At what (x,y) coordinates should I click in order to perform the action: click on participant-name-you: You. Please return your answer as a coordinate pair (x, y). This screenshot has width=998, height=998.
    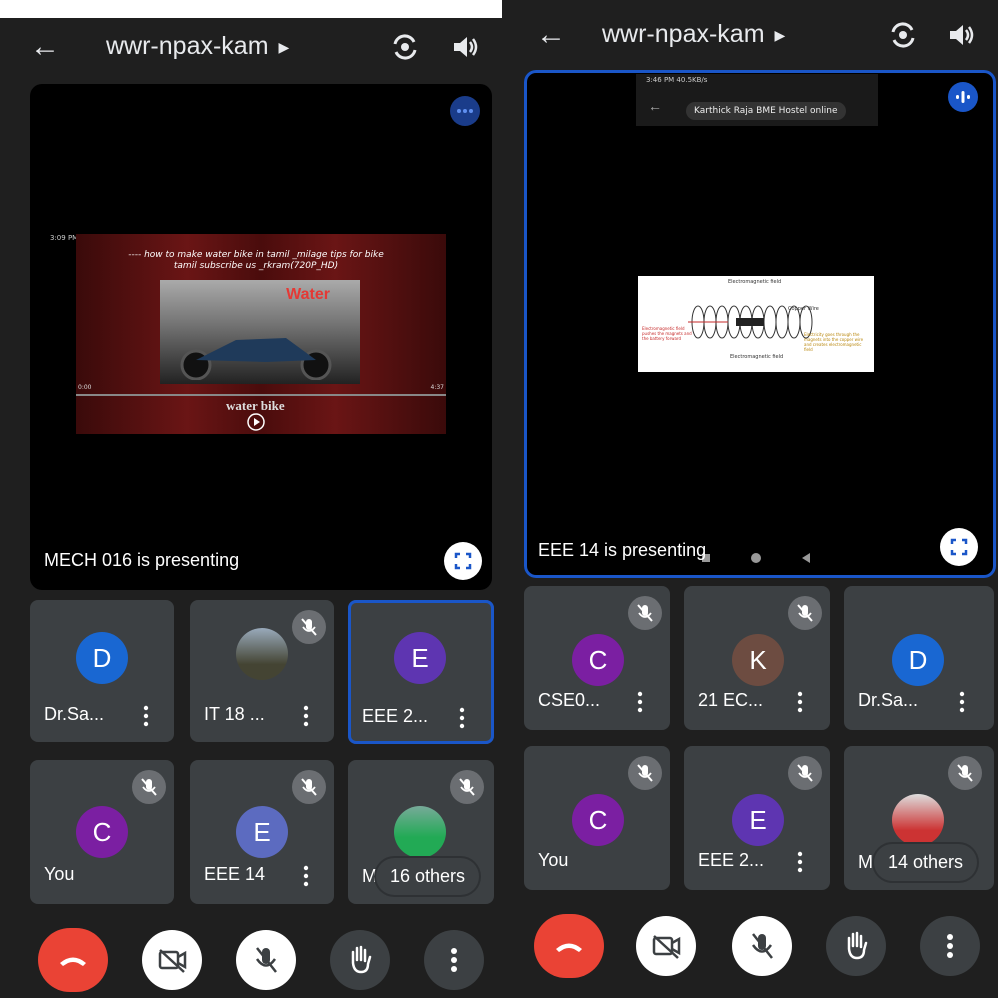
    Looking at the image, I should click on (553, 860).